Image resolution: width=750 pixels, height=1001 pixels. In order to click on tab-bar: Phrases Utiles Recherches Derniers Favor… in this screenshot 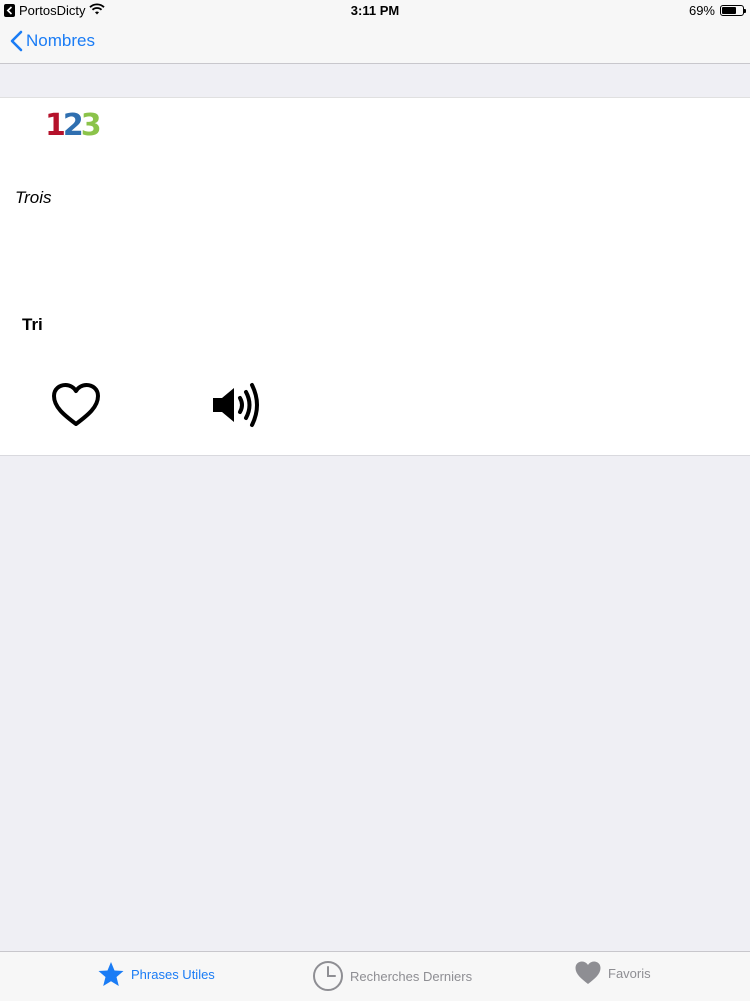, I will do `click(375, 976)`.